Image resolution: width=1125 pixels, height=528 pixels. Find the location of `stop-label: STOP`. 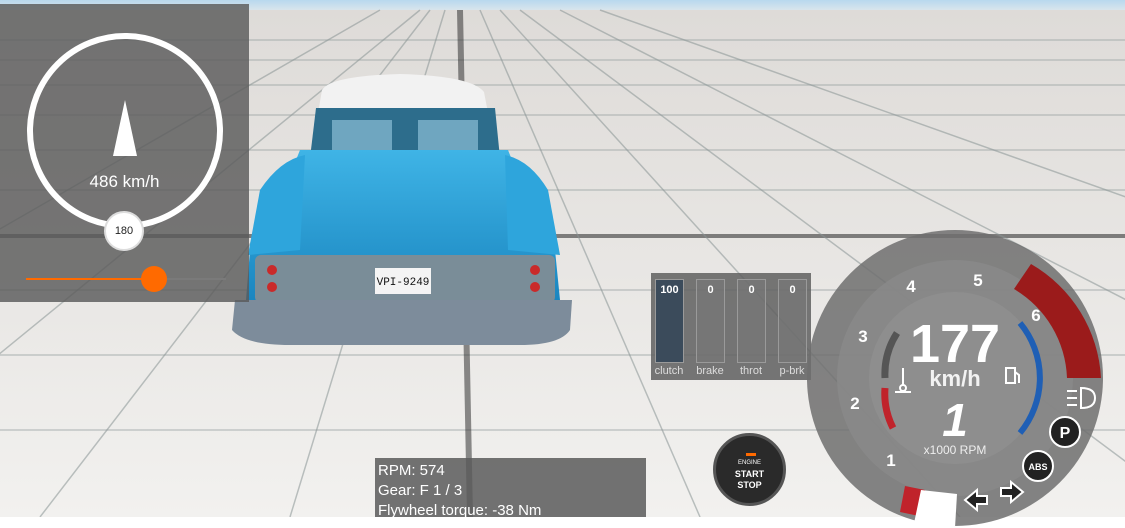

stop-label: STOP is located at coordinates (749, 485).